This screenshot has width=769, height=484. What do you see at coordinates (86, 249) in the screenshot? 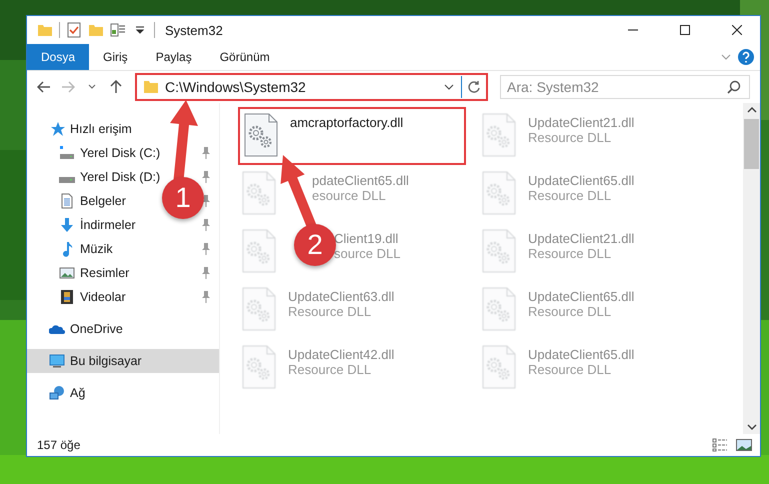
I see `sidebar-item: Müzik` at bounding box center [86, 249].